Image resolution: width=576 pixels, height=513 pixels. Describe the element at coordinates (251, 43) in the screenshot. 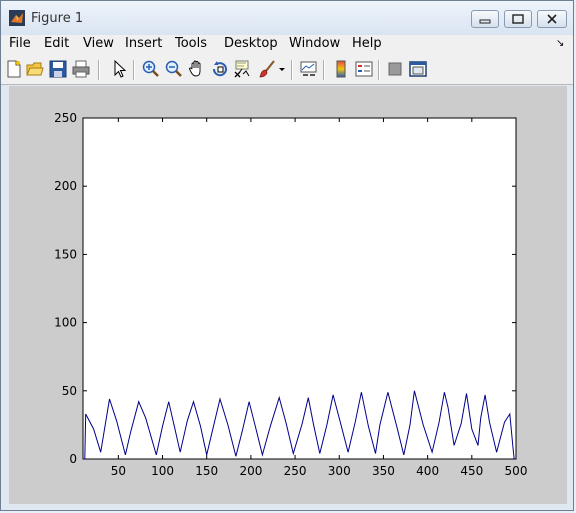

I see `menu-desktop: Desktop` at that location.